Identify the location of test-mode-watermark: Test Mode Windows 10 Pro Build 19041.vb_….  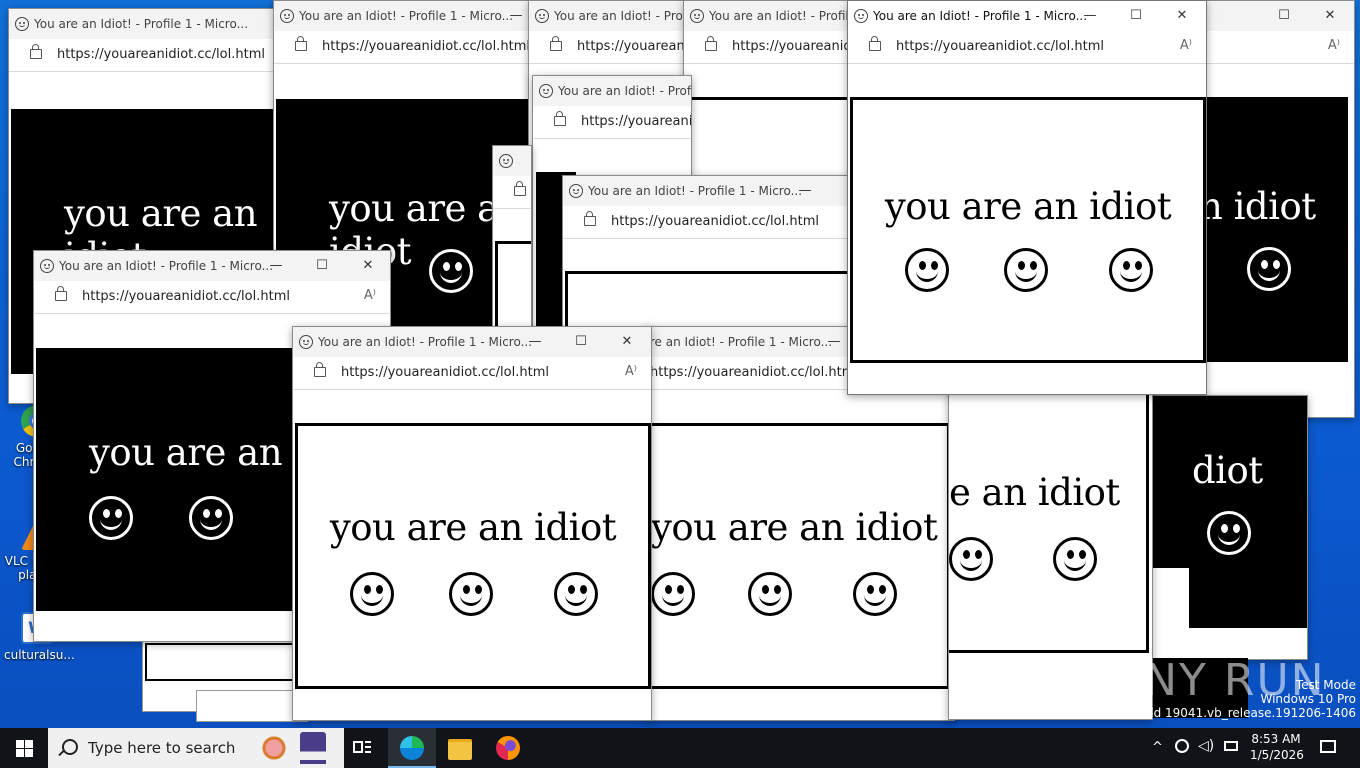
(1243, 699).